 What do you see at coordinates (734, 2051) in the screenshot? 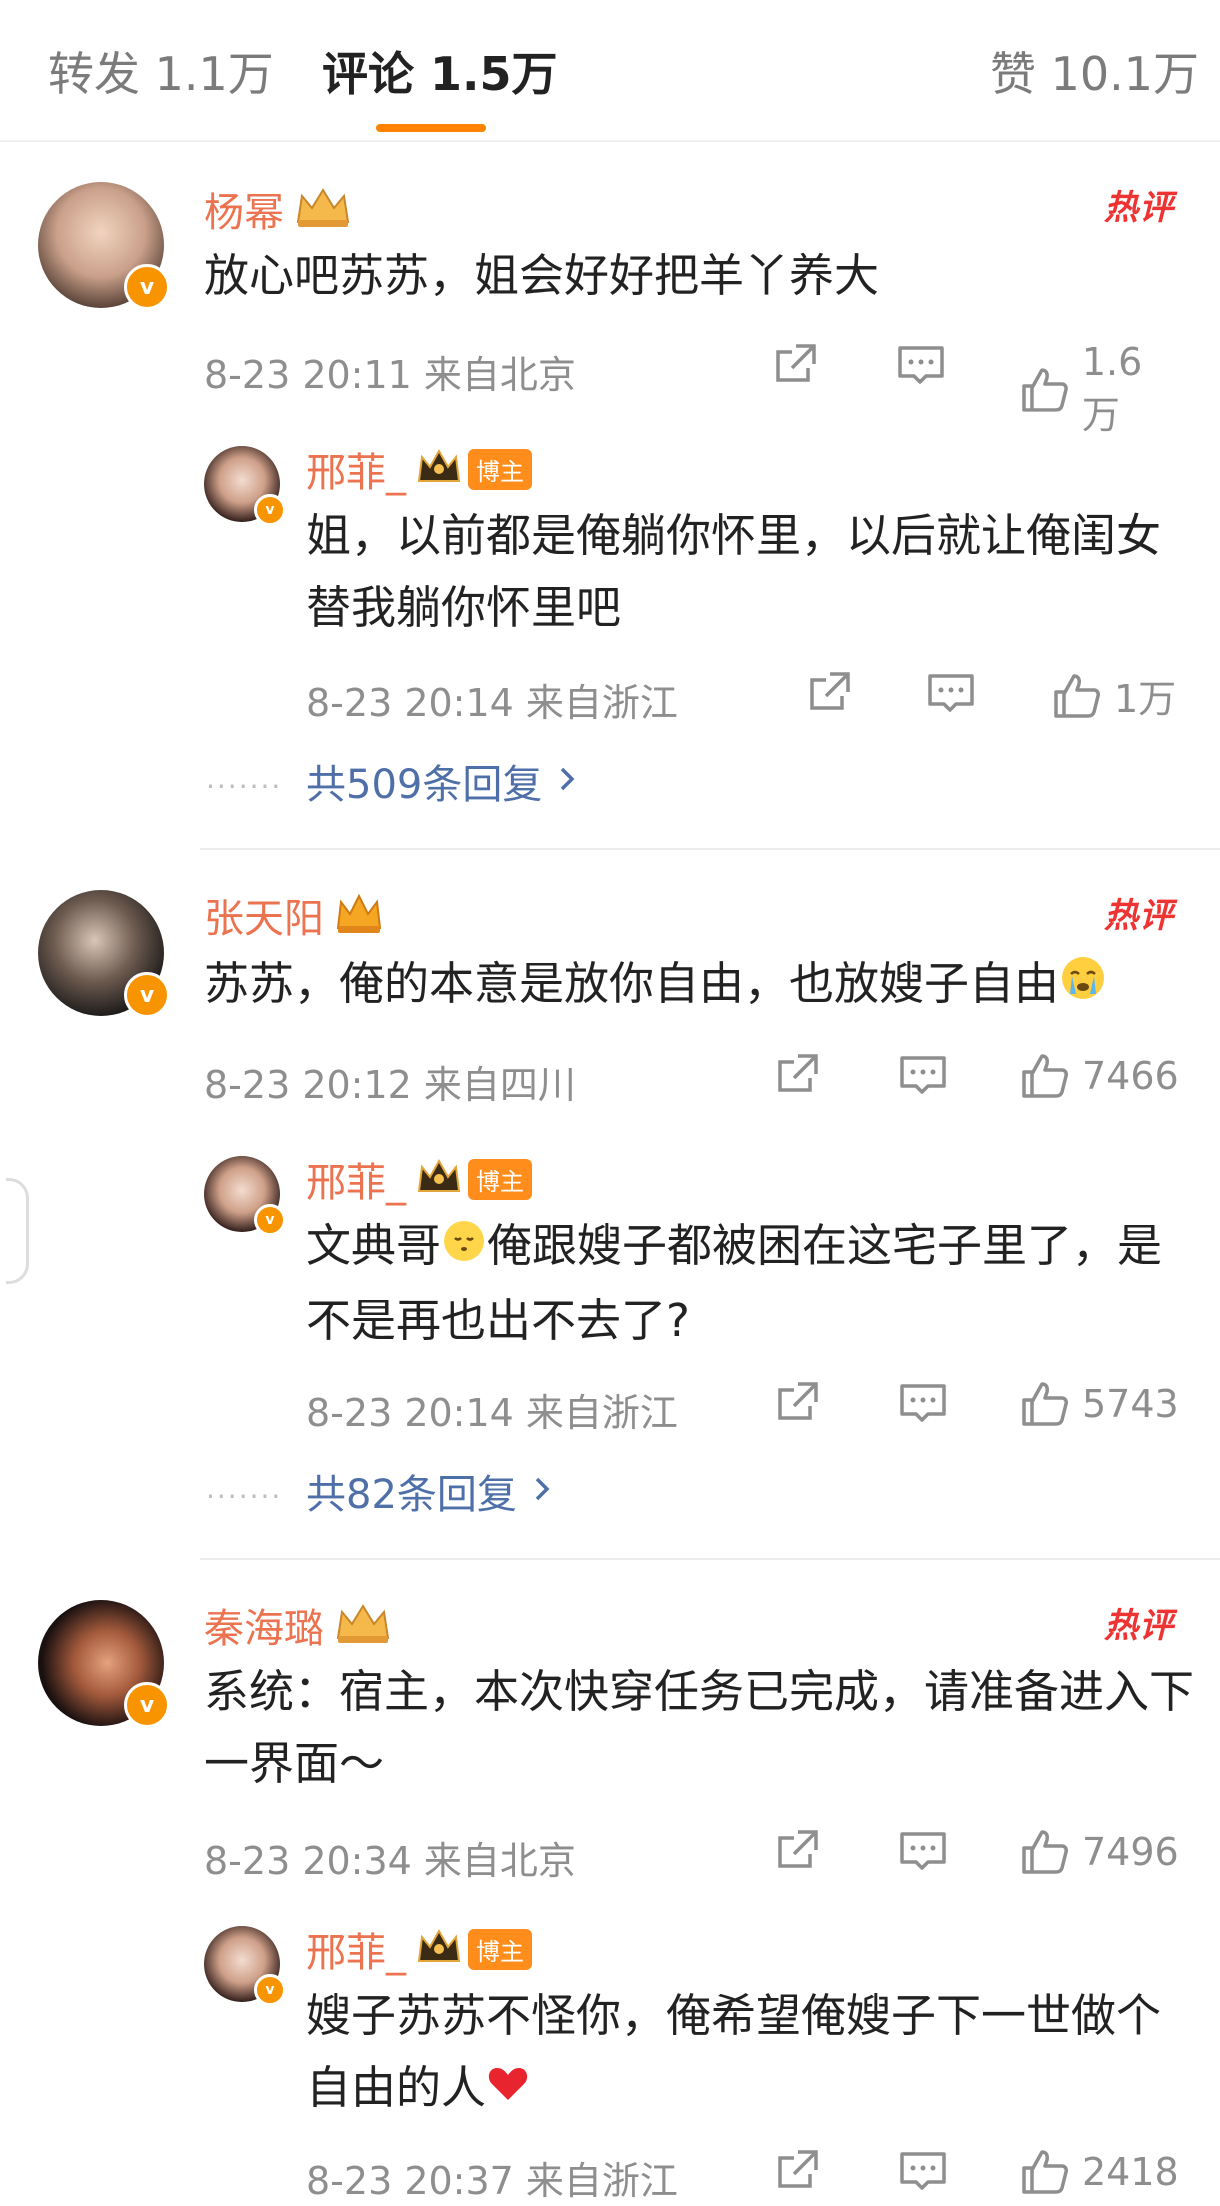
I see `reply-text-content: 嫂子苏苏不怪你，俺希望俺嫂子下一世做个自由的人` at bounding box center [734, 2051].